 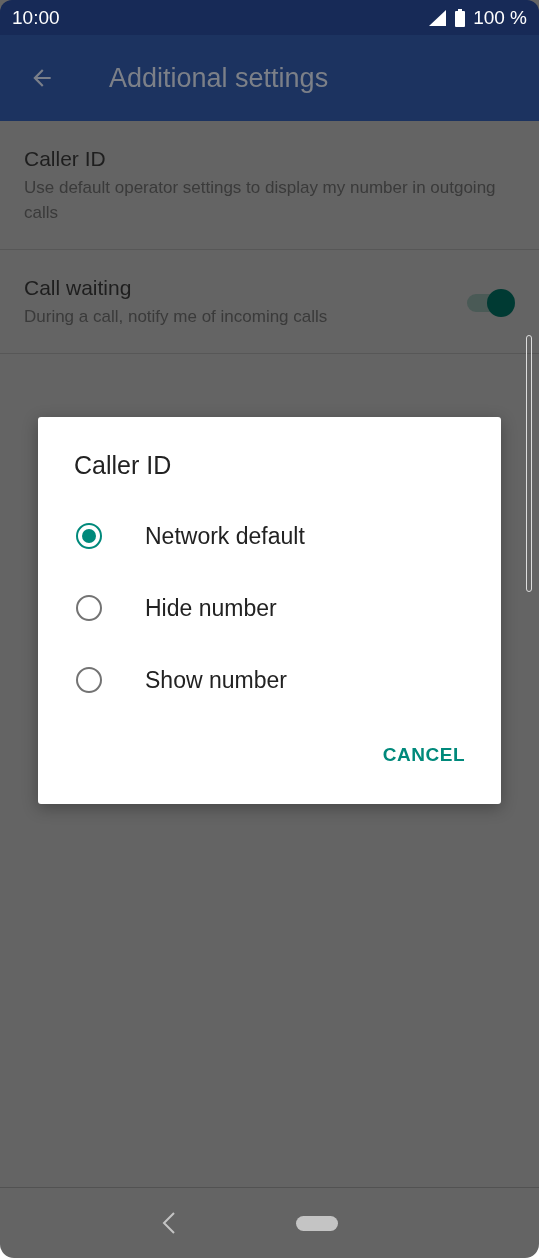 I want to click on radio-option: Hide number, so click(x=269, y=608).